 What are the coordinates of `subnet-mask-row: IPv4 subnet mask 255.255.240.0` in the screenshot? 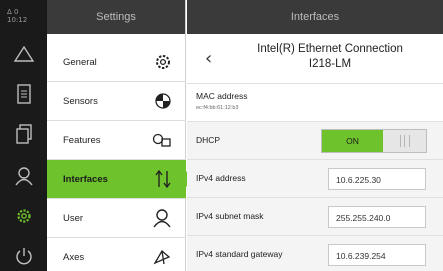 It's located at (315, 217).